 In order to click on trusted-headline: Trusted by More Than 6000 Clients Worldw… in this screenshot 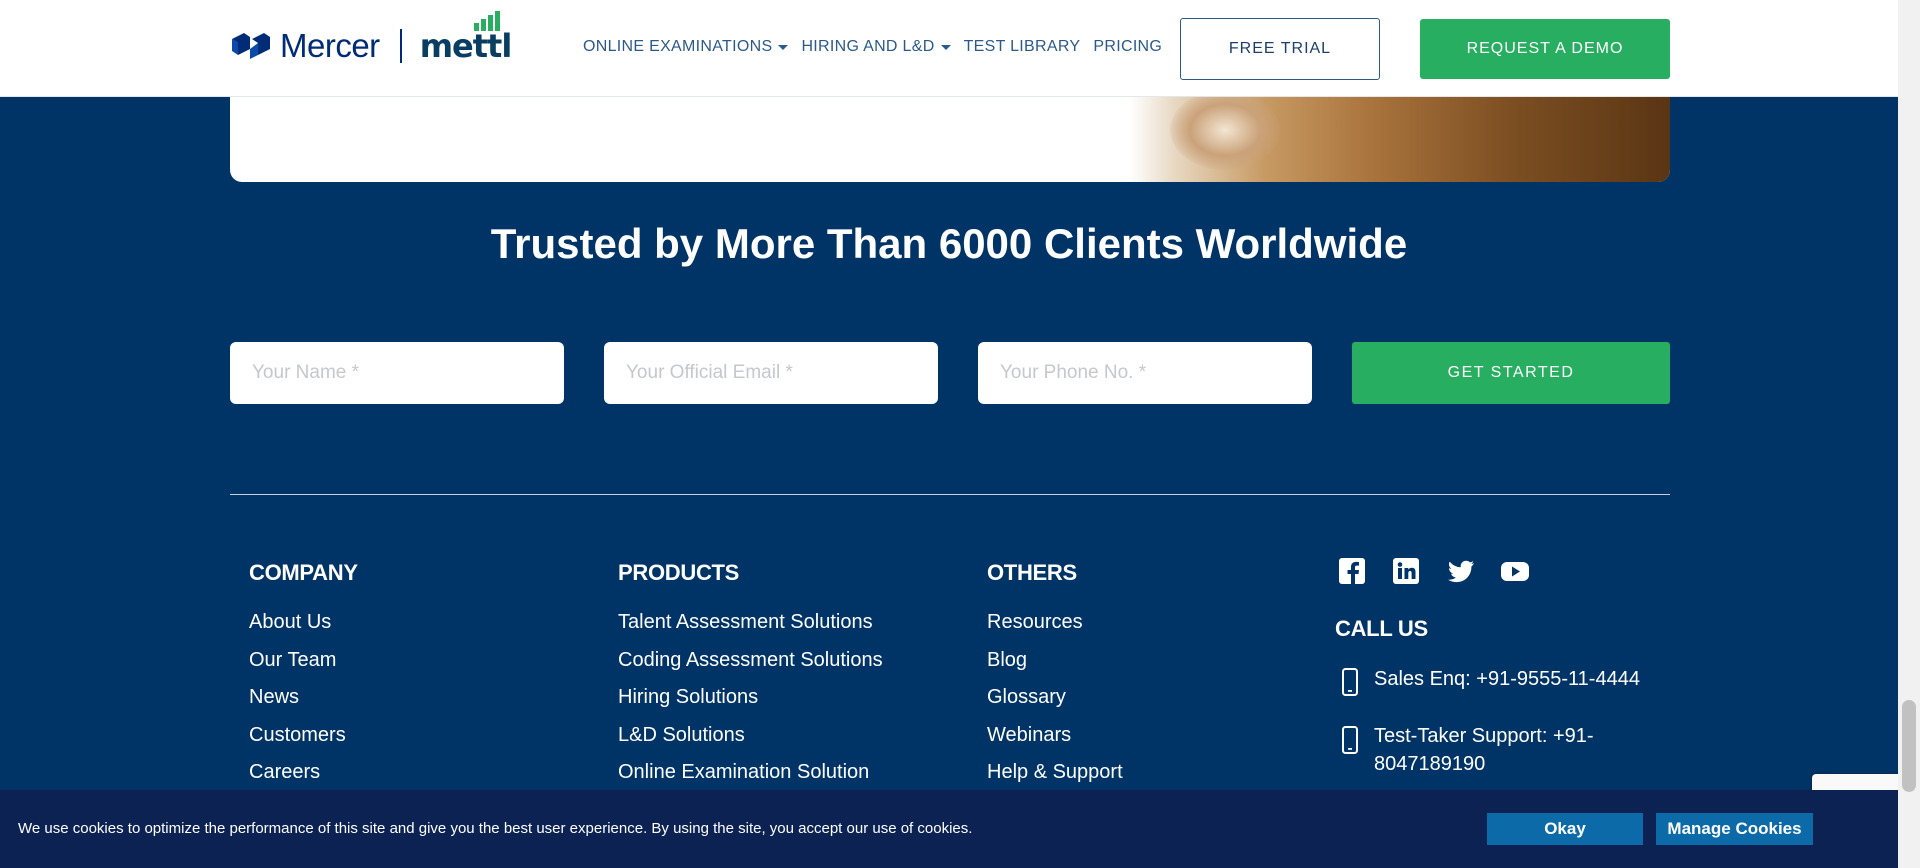, I will do `click(949, 243)`.